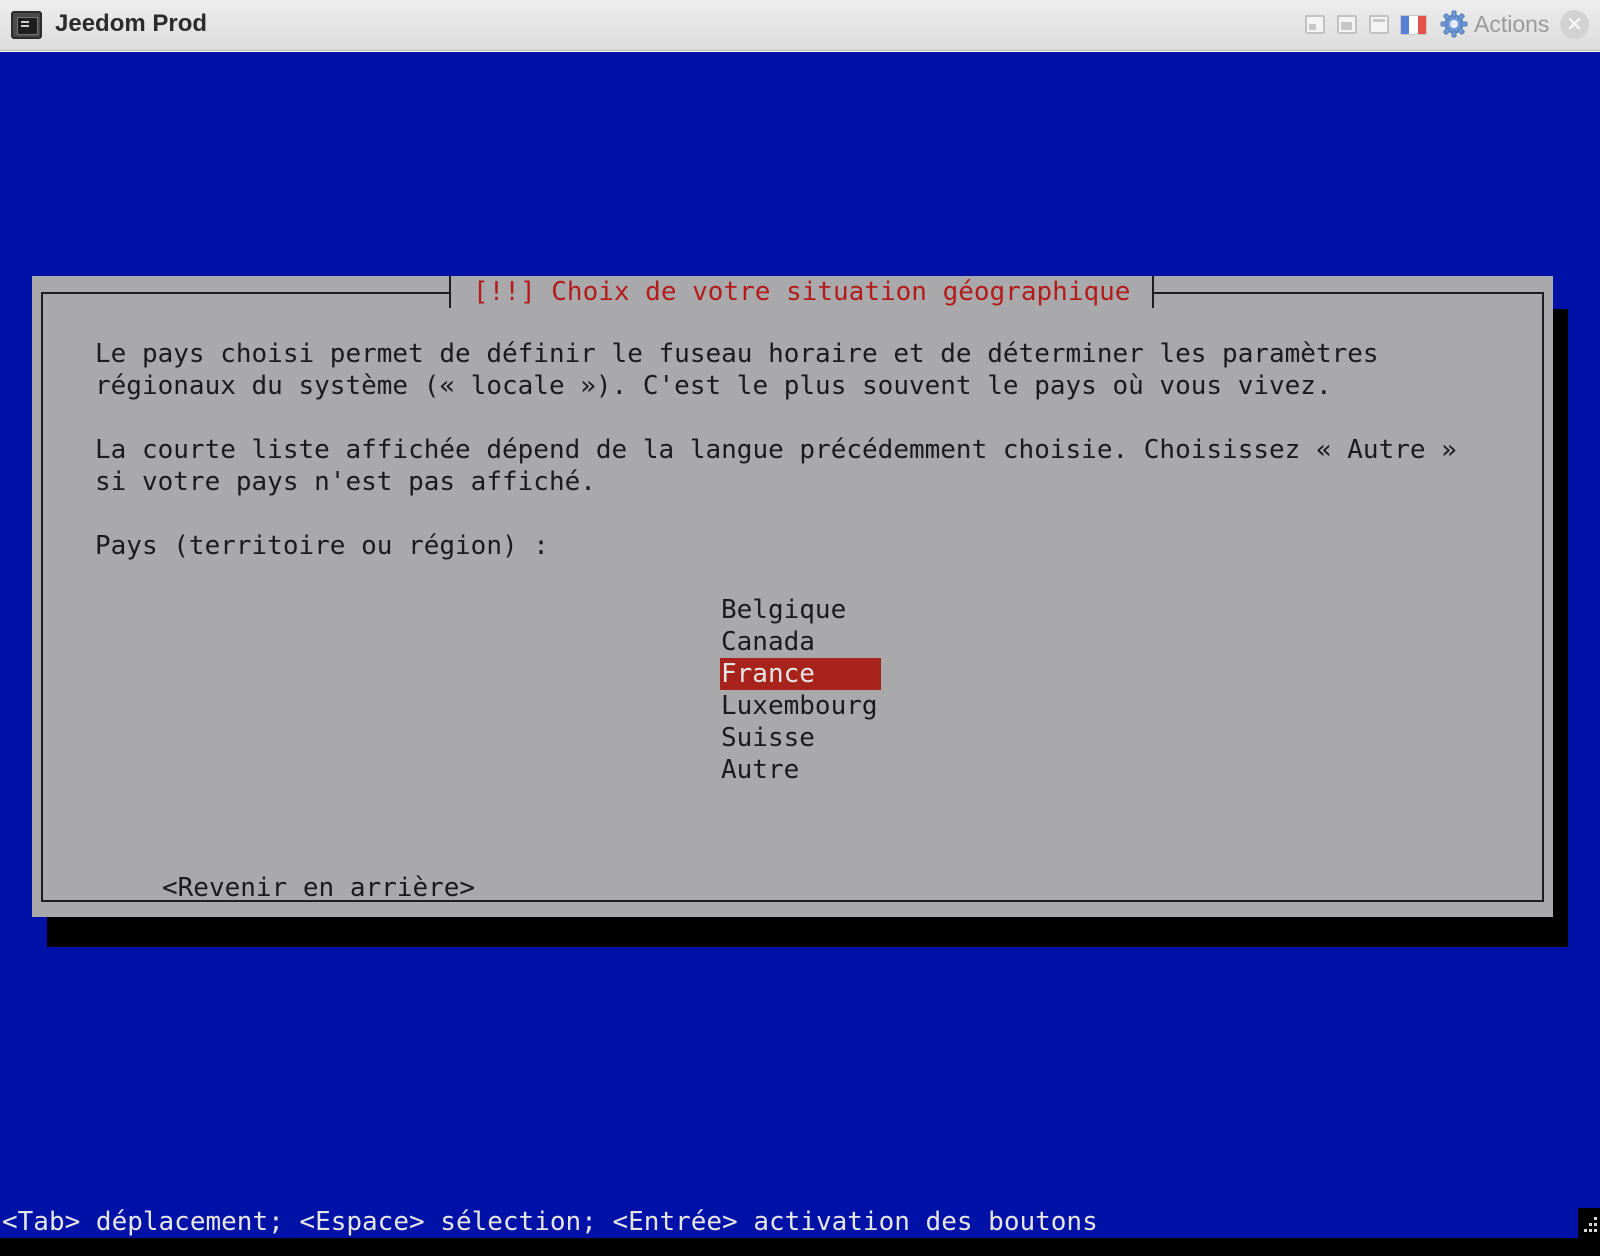 This screenshot has width=1600, height=1256. Describe the element at coordinates (1589, 1223) in the screenshot. I see `resize-grip-icon` at that location.